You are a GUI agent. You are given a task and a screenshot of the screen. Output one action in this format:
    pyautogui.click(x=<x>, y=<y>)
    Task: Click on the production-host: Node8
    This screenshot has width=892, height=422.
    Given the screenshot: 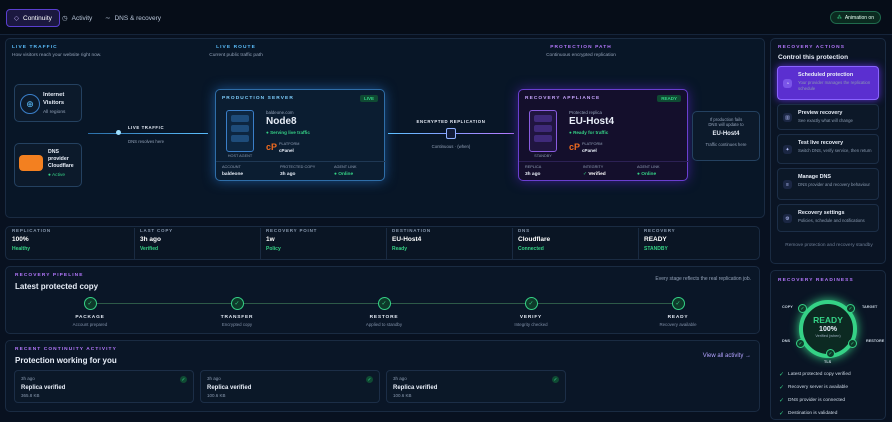 What is the action you would take?
    pyautogui.click(x=281, y=121)
    